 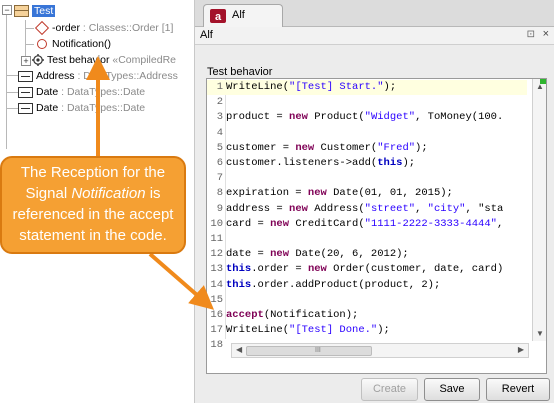 I want to click on revert-button: Revert, so click(x=518, y=389).